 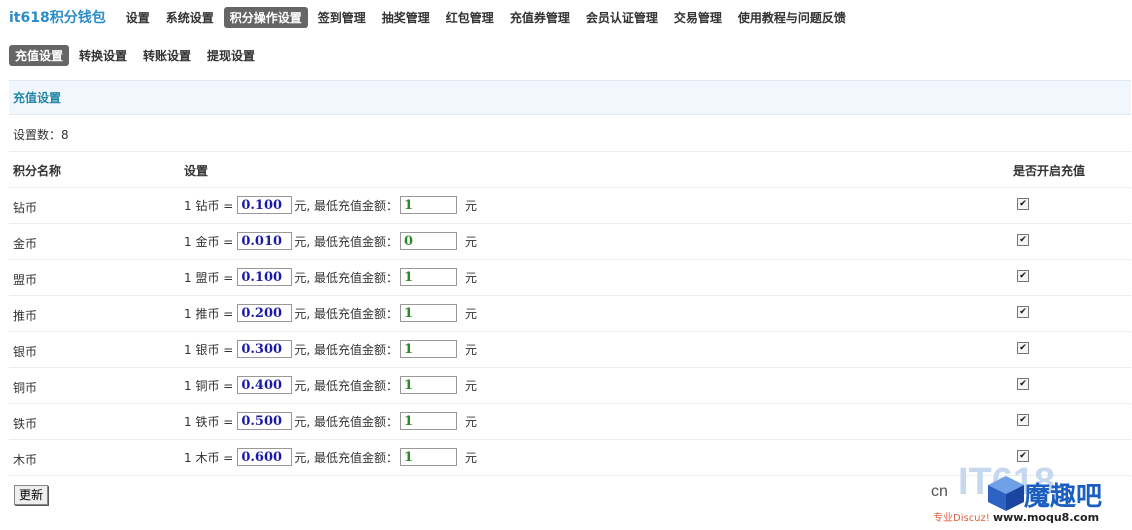 What do you see at coordinates (138, 17) in the screenshot?
I see `top-nav-item-settings: 设置` at bounding box center [138, 17].